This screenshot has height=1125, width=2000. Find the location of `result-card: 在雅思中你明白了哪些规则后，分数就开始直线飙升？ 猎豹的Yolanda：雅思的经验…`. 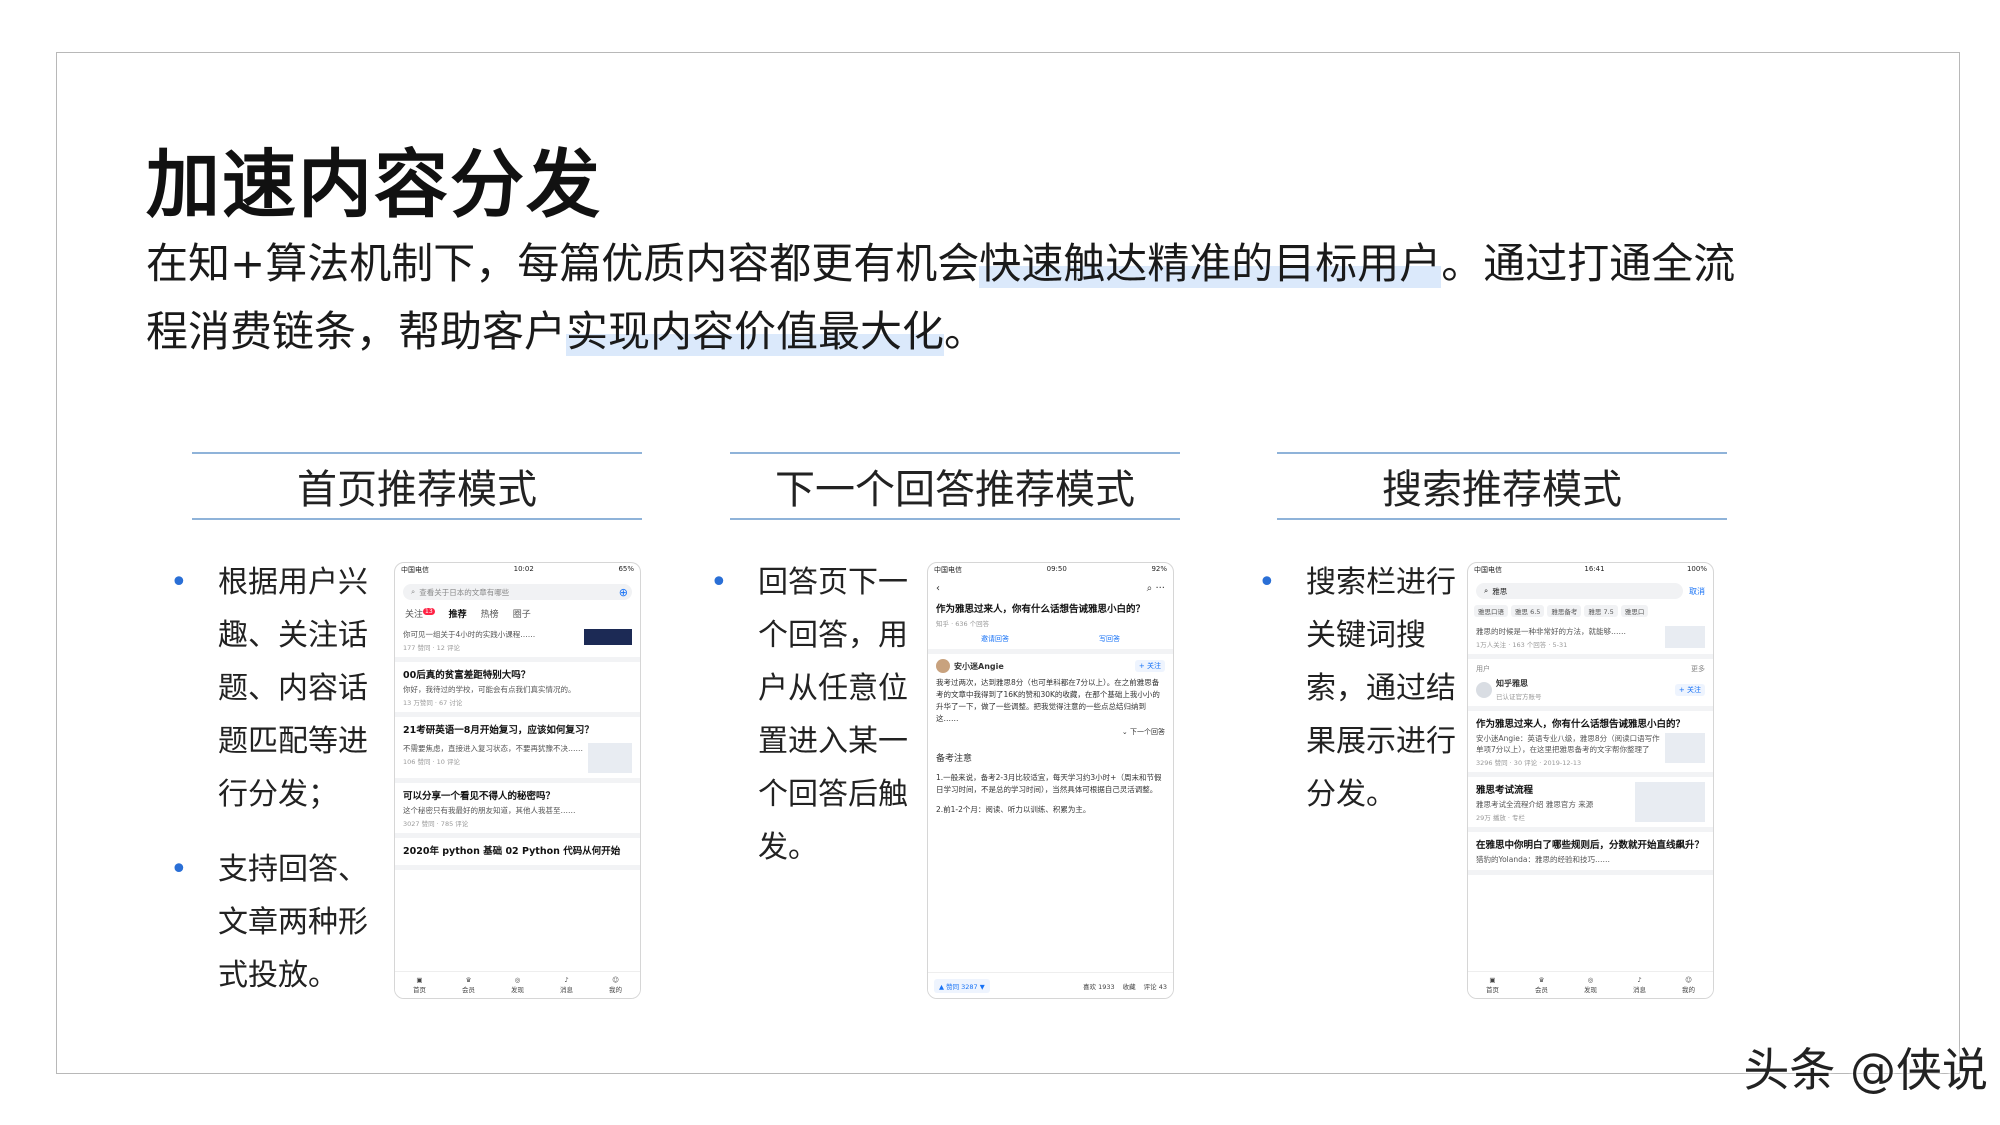

result-card: 在雅思中你明白了哪些规则后，分数就开始直线飙升？ 猎豹的Yolanda：雅思的经验… is located at coordinates (1590, 853).